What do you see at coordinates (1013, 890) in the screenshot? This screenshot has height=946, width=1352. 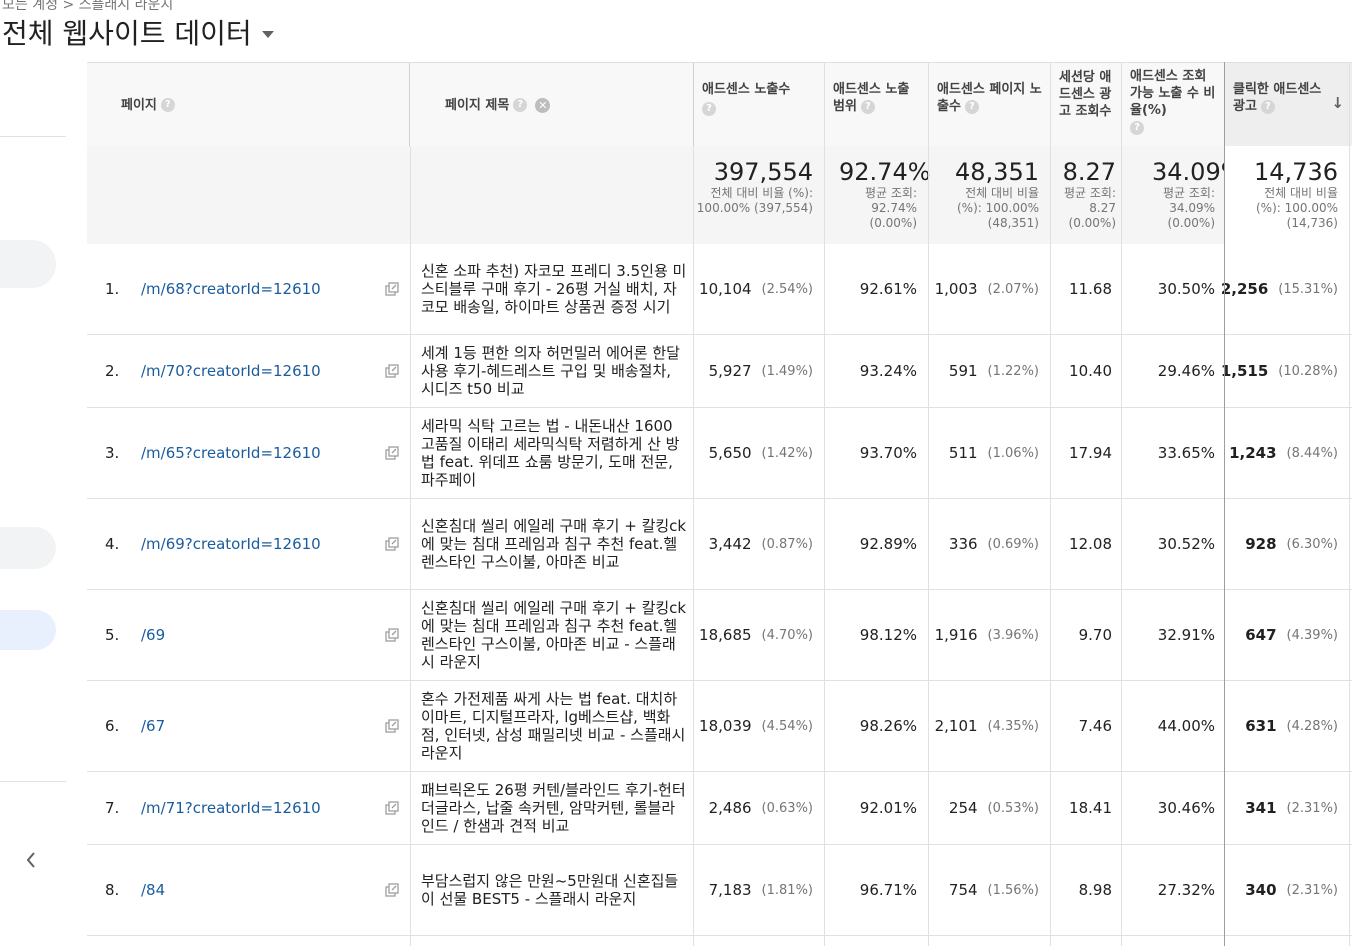 I see `page-impressions-pct: (1.56%)` at bounding box center [1013, 890].